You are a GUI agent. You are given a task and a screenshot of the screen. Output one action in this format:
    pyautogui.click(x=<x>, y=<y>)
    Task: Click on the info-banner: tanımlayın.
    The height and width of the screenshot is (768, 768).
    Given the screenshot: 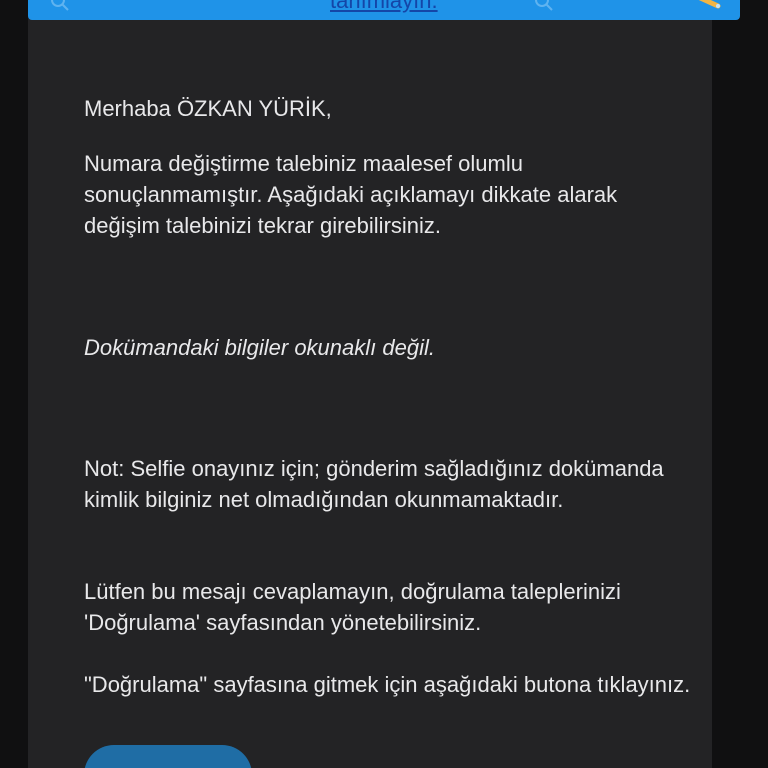 What is the action you would take?
    pyautogui.click(x=384, y=10)
    